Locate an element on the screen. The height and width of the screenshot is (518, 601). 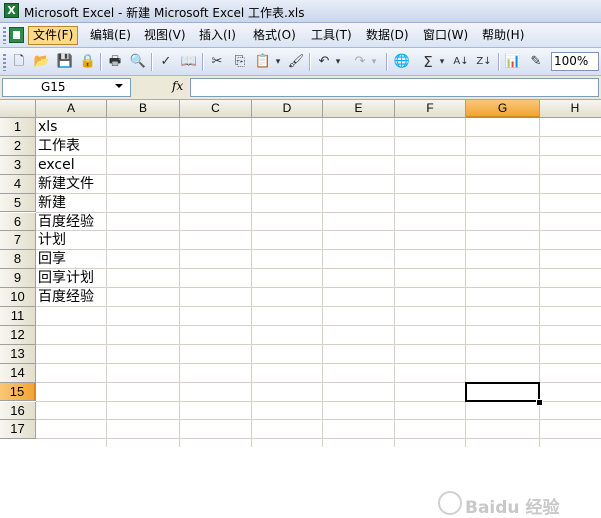
column-header-d: D is located at coordinates (287, 109).